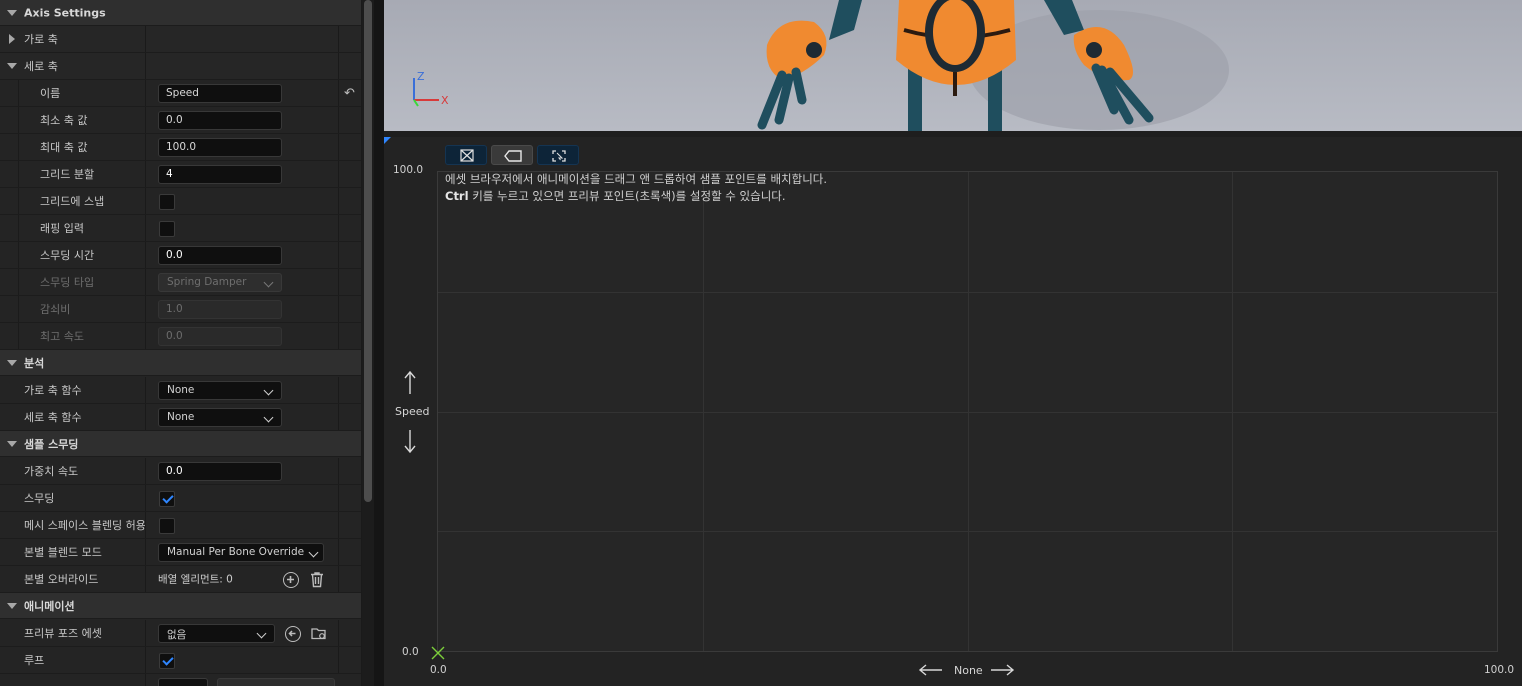 The width and height of the screenshot is (1522, 686). What do you see at coordinates (512, 155) in the screenshot?
I see `show-labels-button` at bounding box center [512, 155].